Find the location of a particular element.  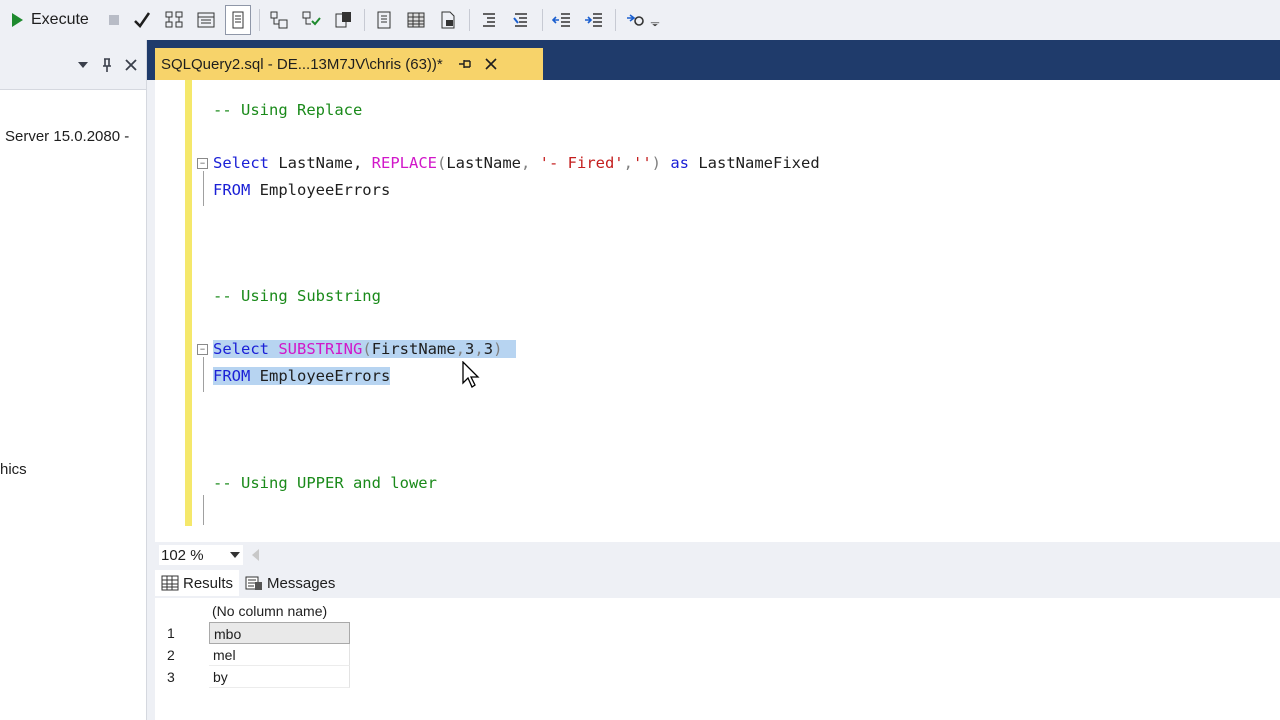

increase-indent-icon is located at coordinates (593, 20).